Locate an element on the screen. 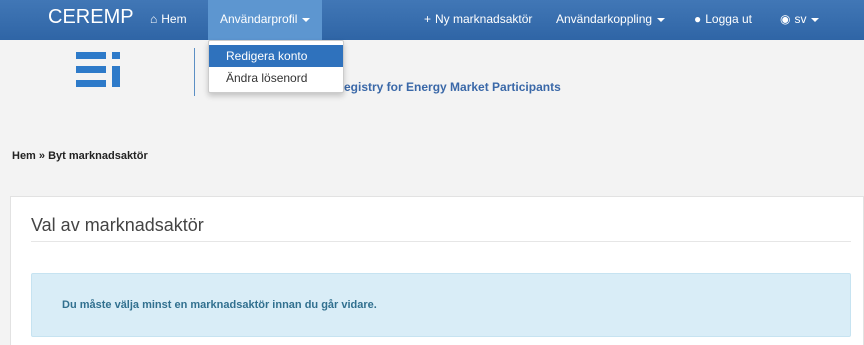 The image size is (864, 345). nav-logout-label: Logga ut is located at coordinates (728, 19).